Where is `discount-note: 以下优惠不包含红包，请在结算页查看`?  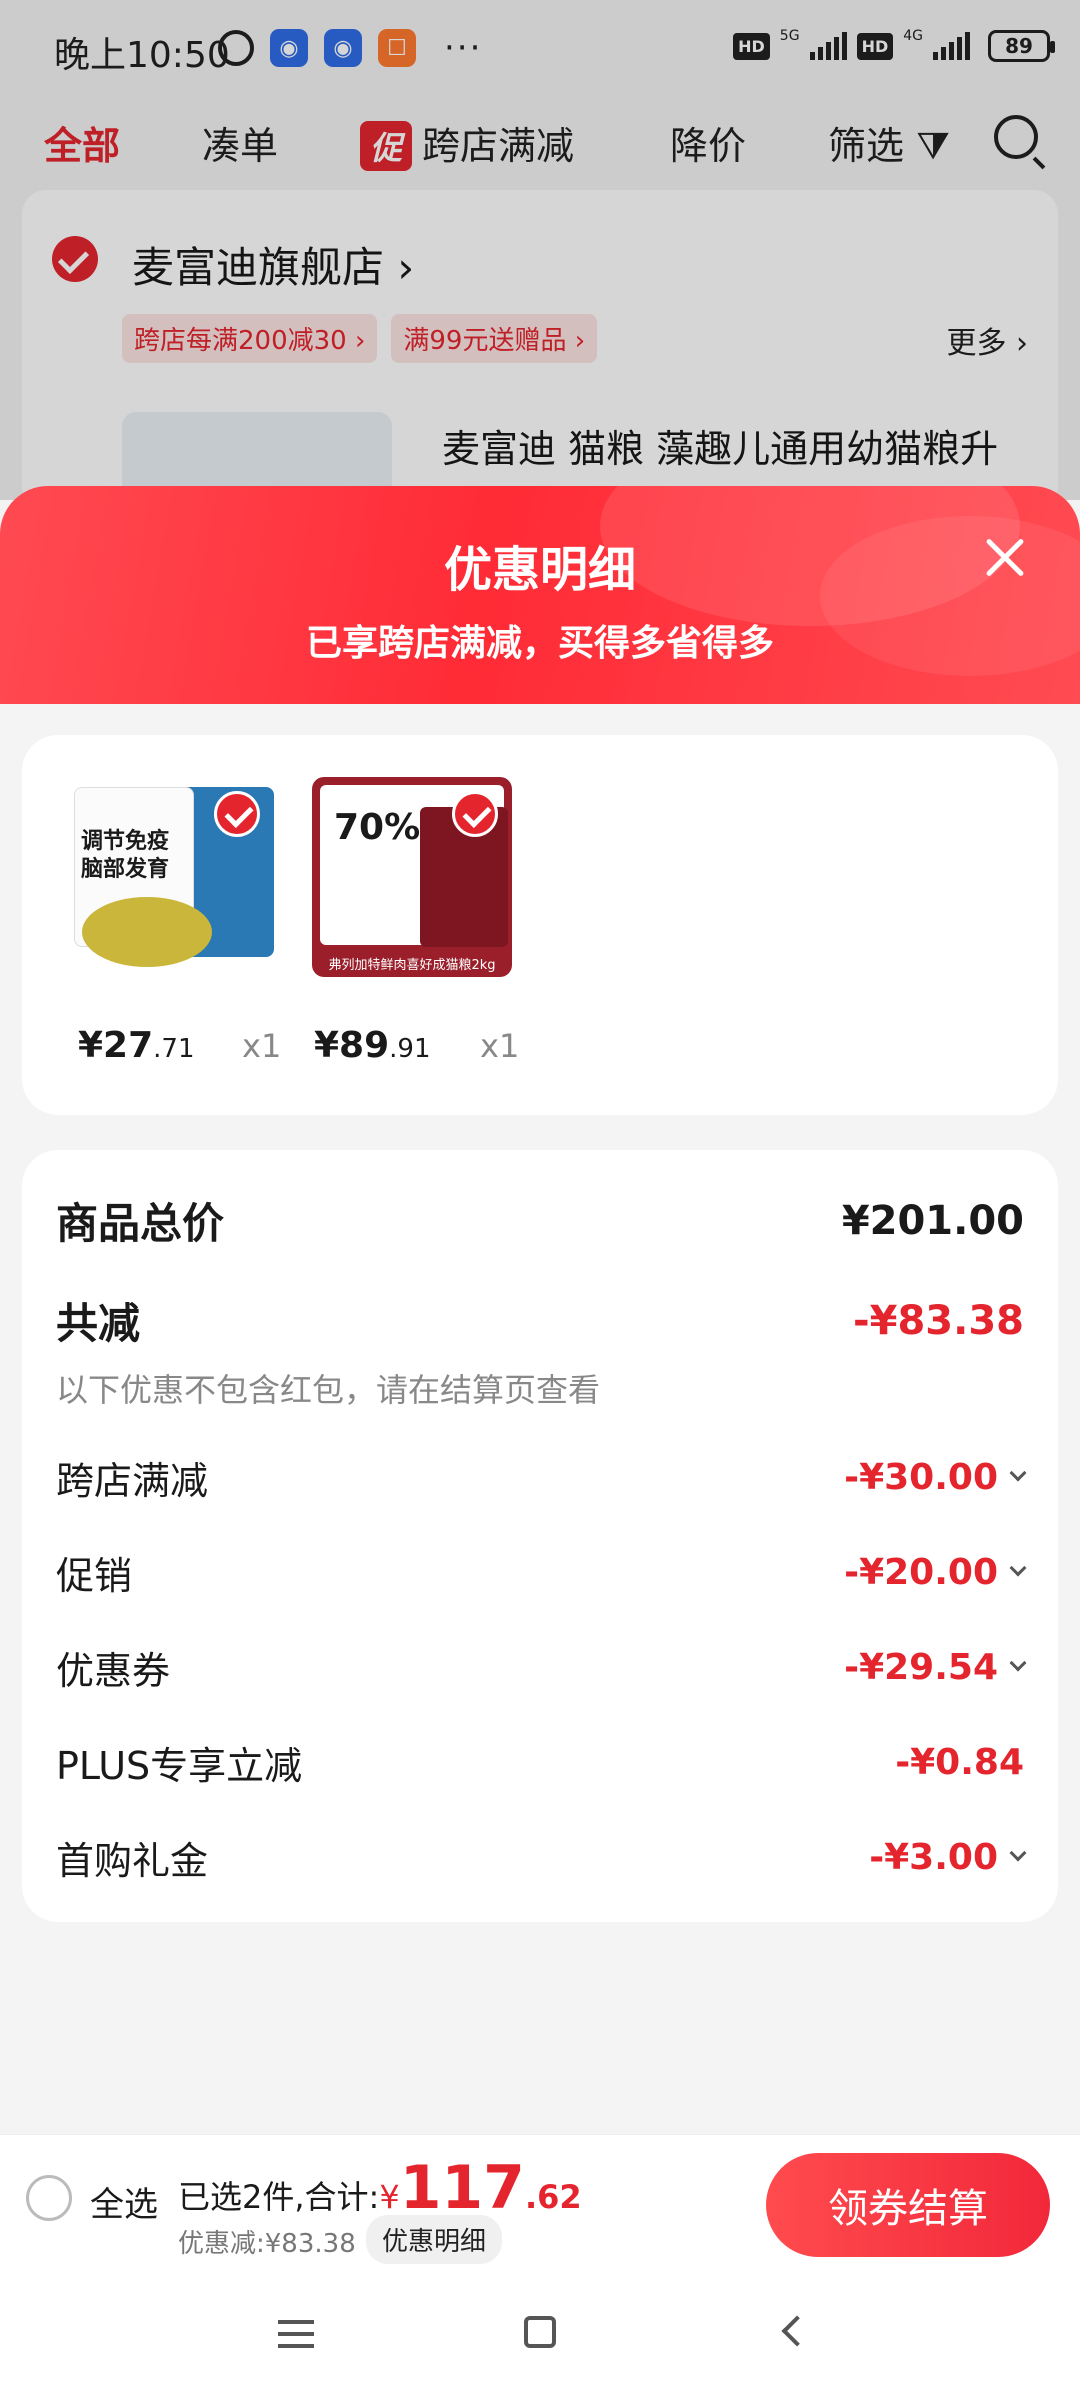 discount-note: 以下优惠不包含红包，请在结算页查看 is located at coordinates (328, 1390).